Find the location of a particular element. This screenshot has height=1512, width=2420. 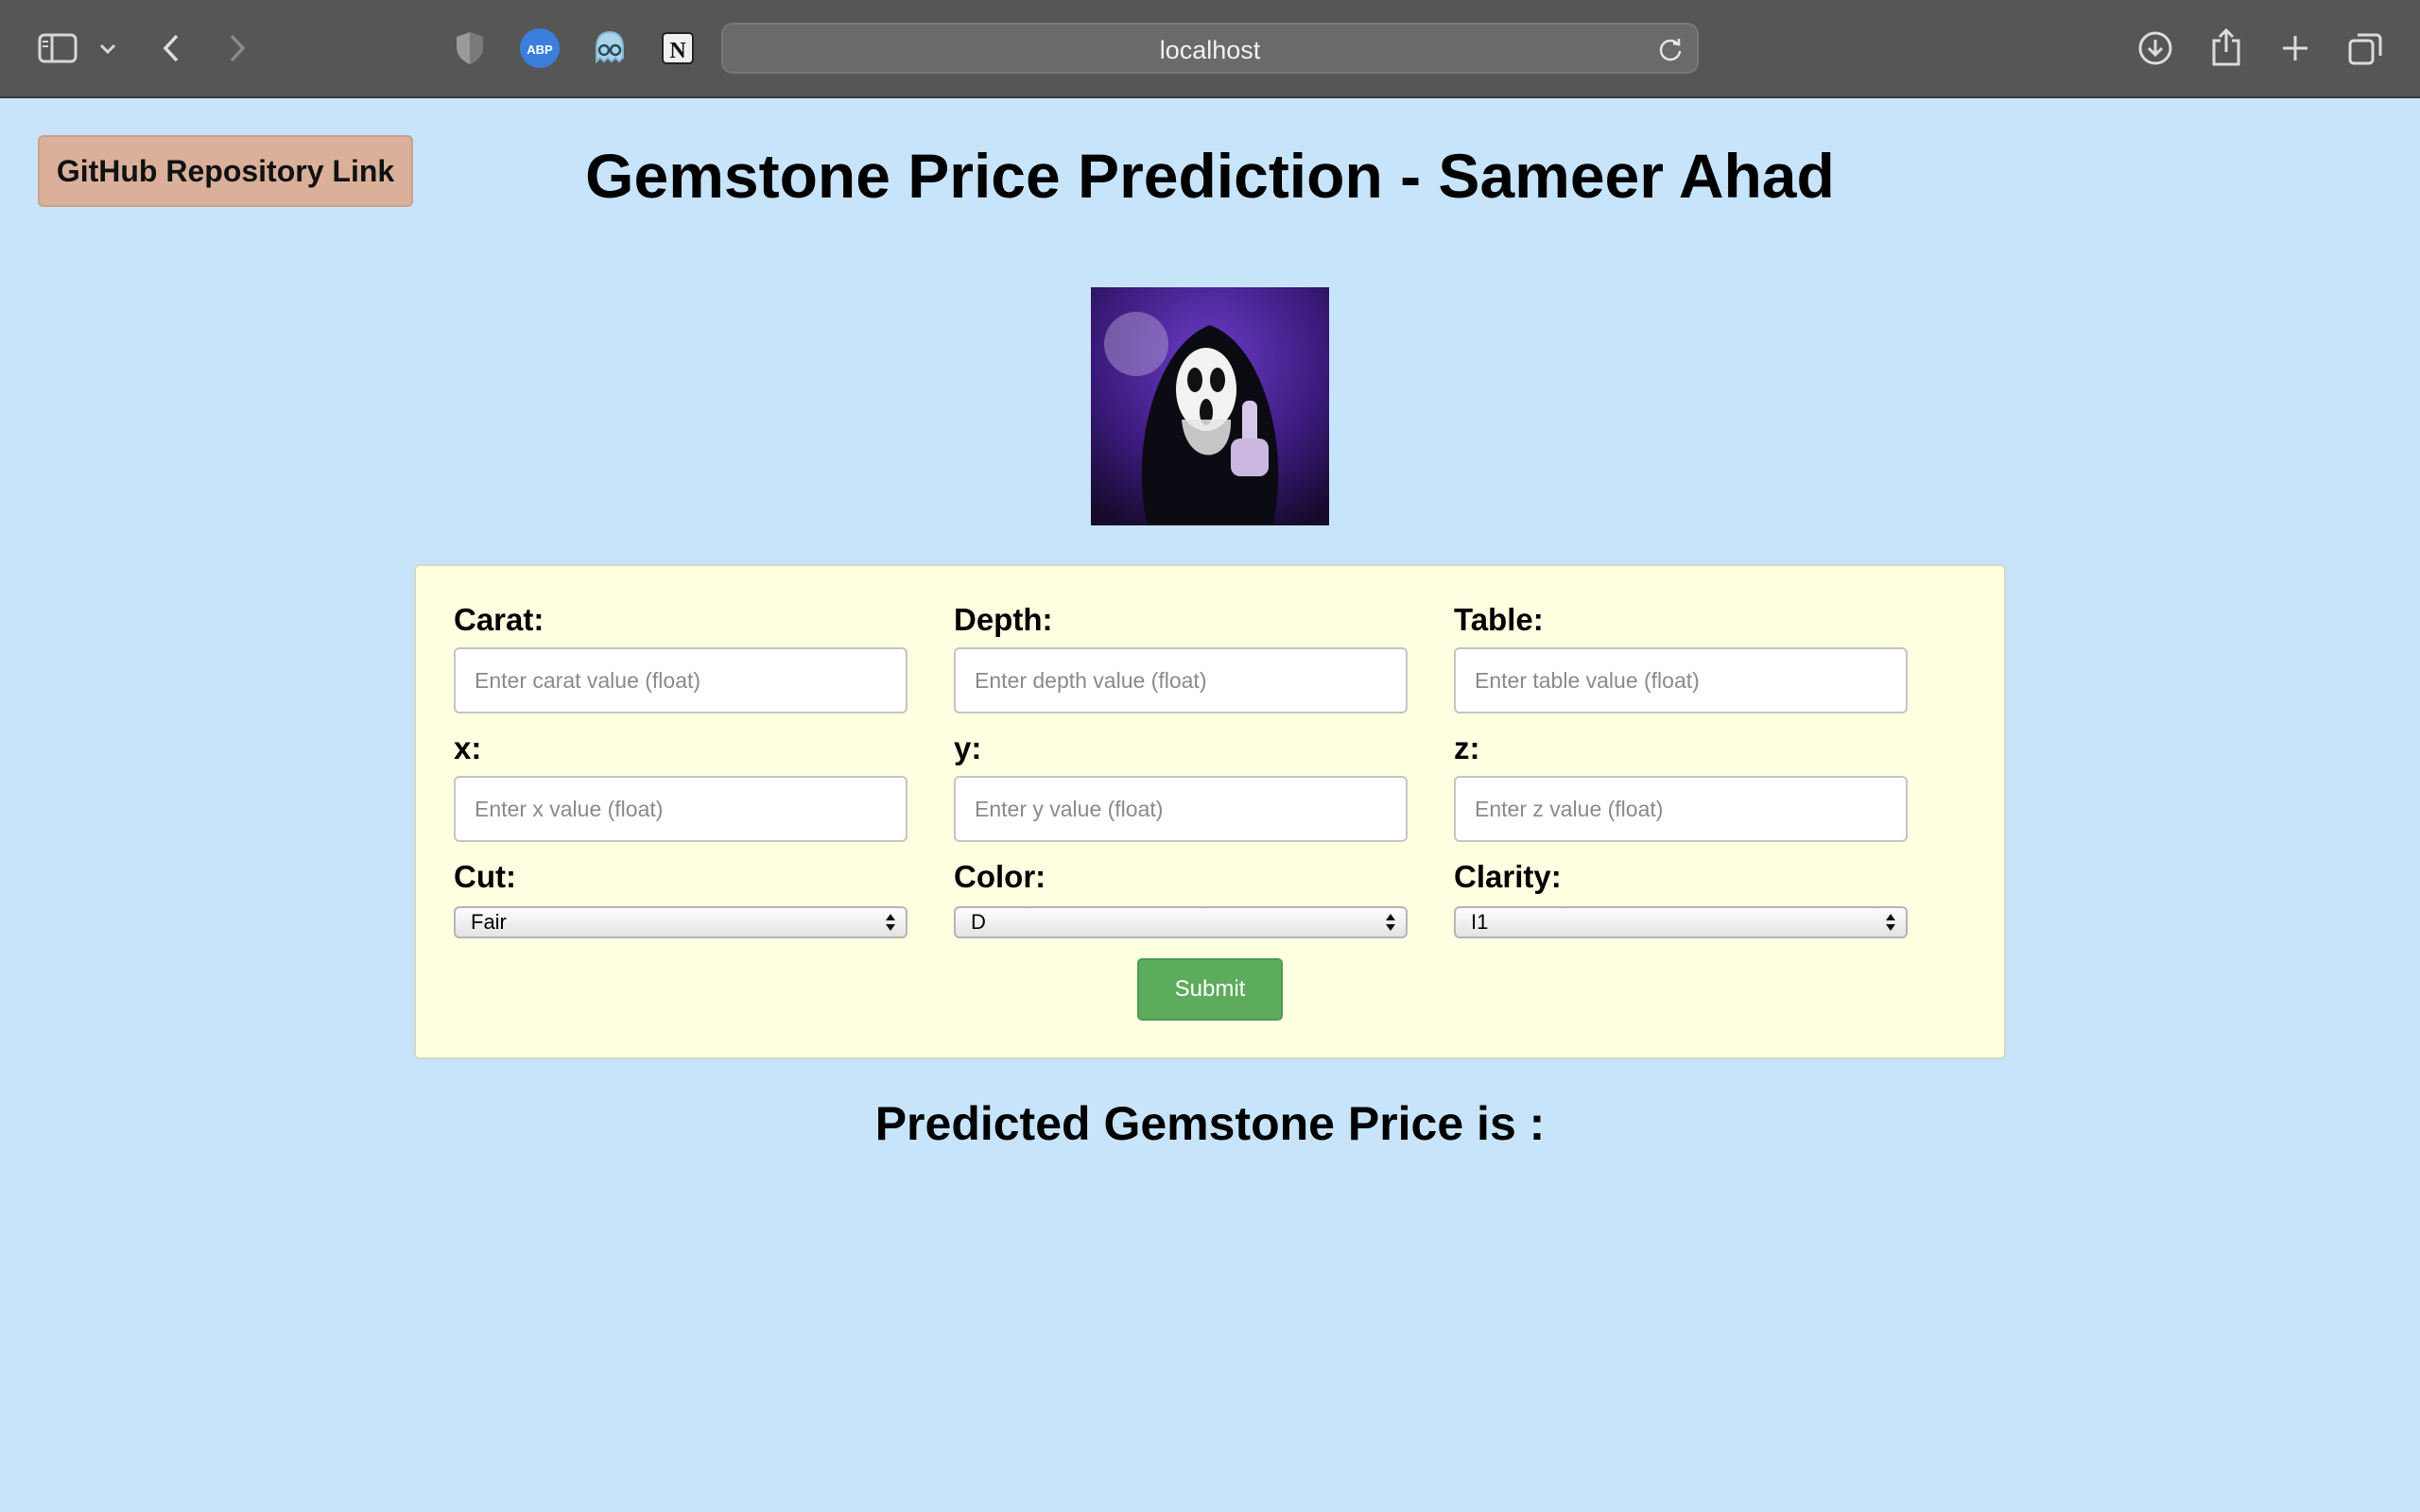

address-bar: localhost is located at coordinates (1210, 48).